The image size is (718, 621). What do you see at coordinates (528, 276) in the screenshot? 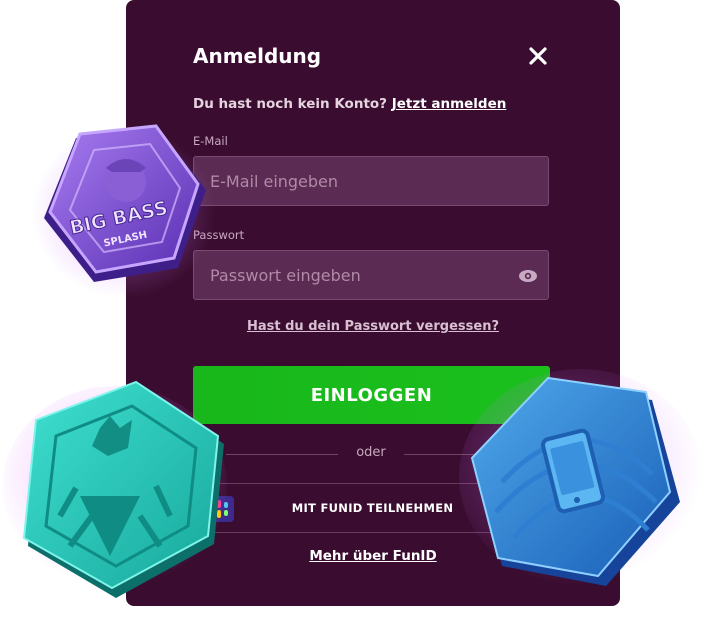
I see `eye-icon` at bounding box center [528, 276].